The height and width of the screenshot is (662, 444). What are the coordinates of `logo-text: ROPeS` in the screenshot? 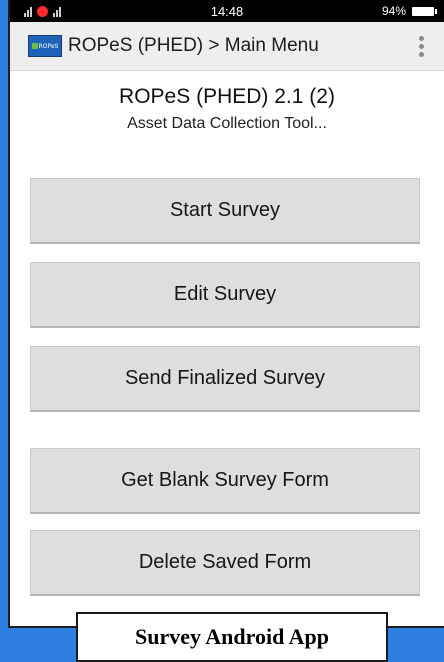 It's located at (48, 46).